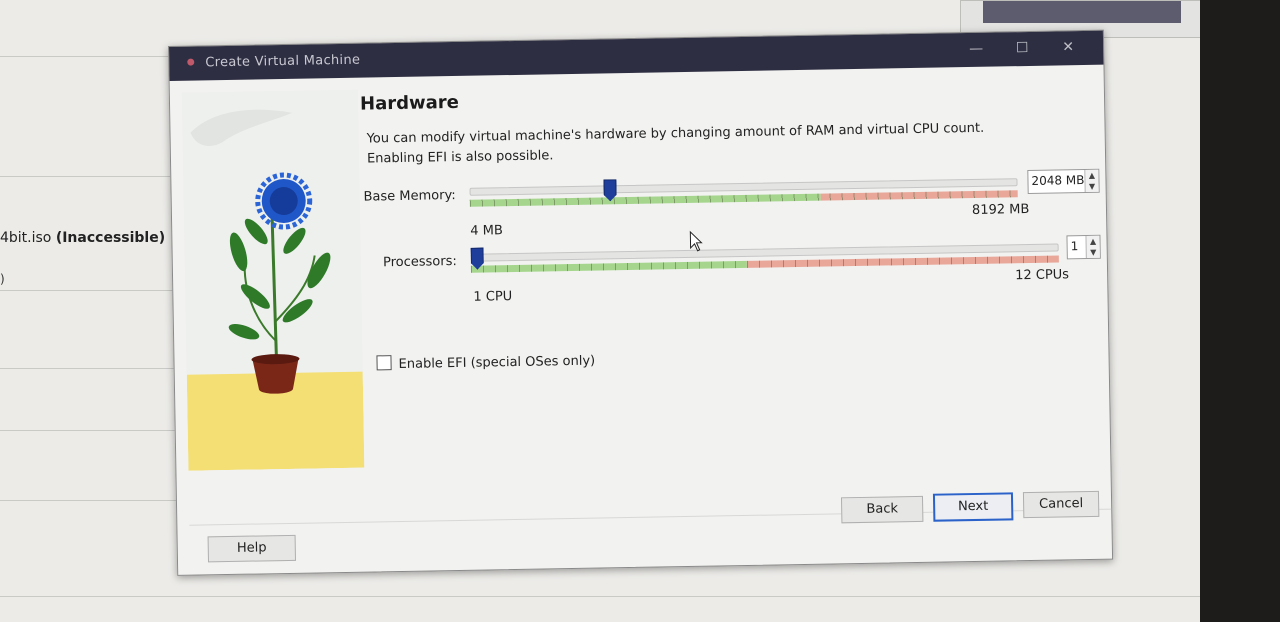  Describe the element at coordinates (1042, 275) in the screenshot. I see `processors-max-label: 12 CPUs` at that location.